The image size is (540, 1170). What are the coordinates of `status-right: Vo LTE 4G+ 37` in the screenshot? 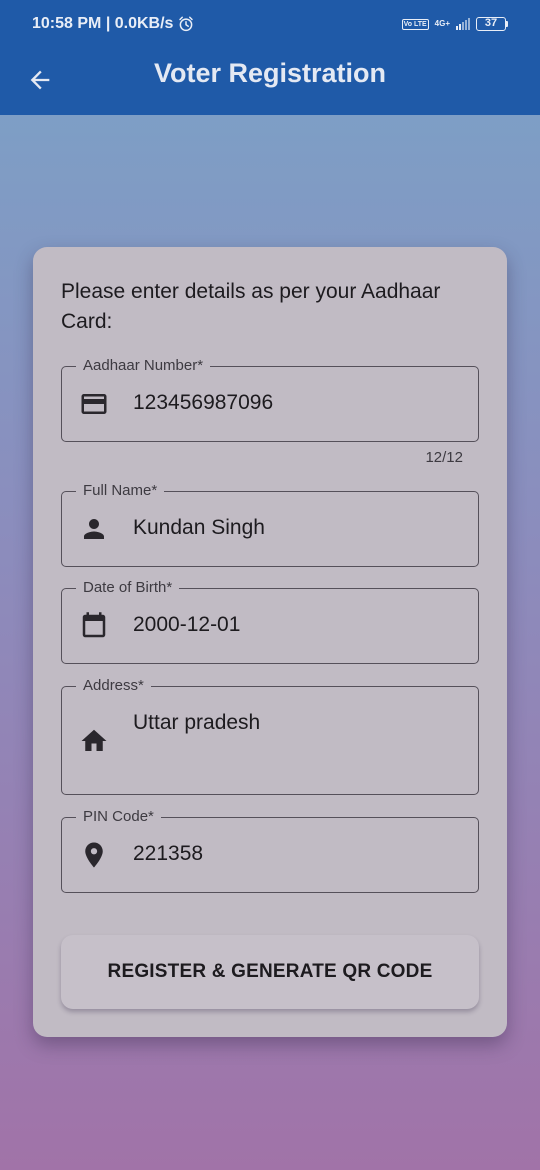 It's located at (454, 24).